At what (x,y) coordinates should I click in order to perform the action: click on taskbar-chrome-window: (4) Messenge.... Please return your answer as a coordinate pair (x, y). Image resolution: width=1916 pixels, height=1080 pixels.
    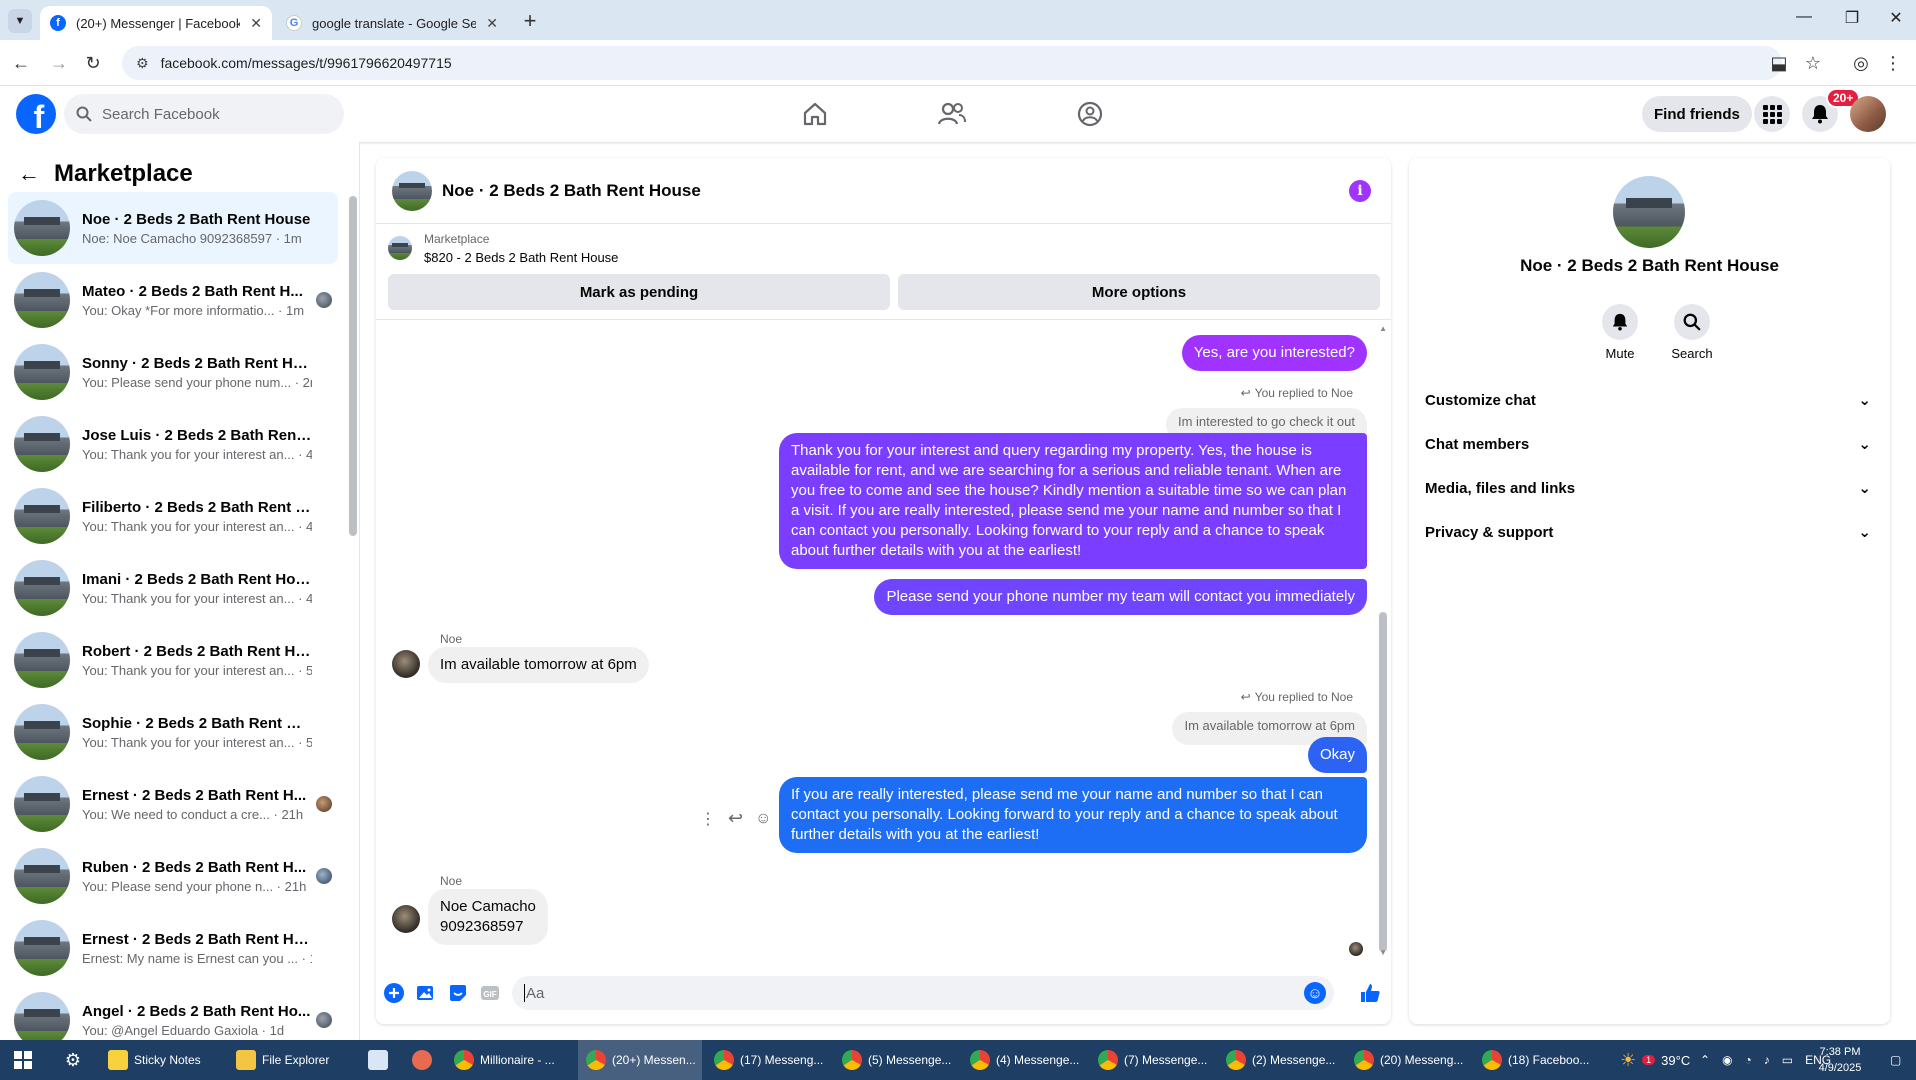
    Looking at the image, I should click on (1024, 1060).